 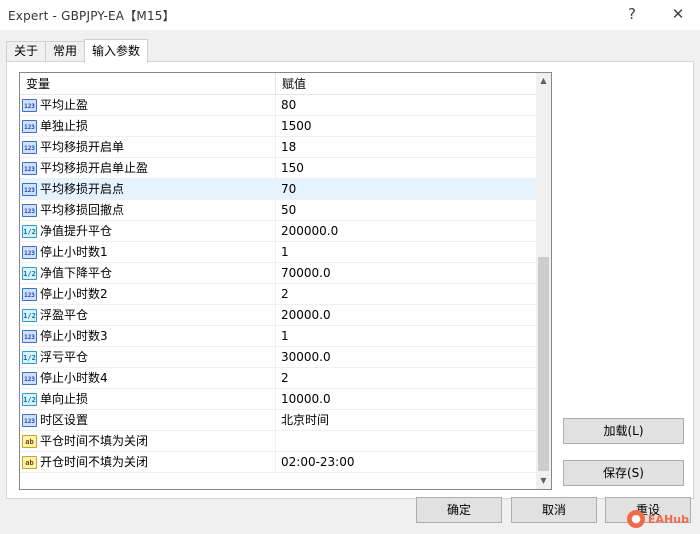 What do you see at coordinates (406, 357) in the screenshot?
I see `parameter-value-cell: 30000.0` at bounding box center [406, 357].